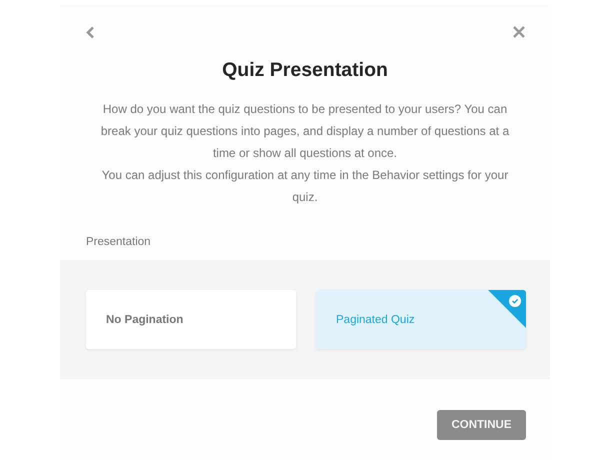 The width and height of the screenshot is (610, 473). I want to click on back-icon, so click(90, 32).